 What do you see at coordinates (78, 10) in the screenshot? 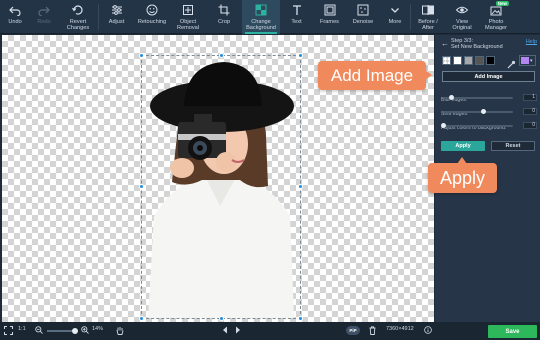
I see `revert-icon` at bounding box center [78, 10].